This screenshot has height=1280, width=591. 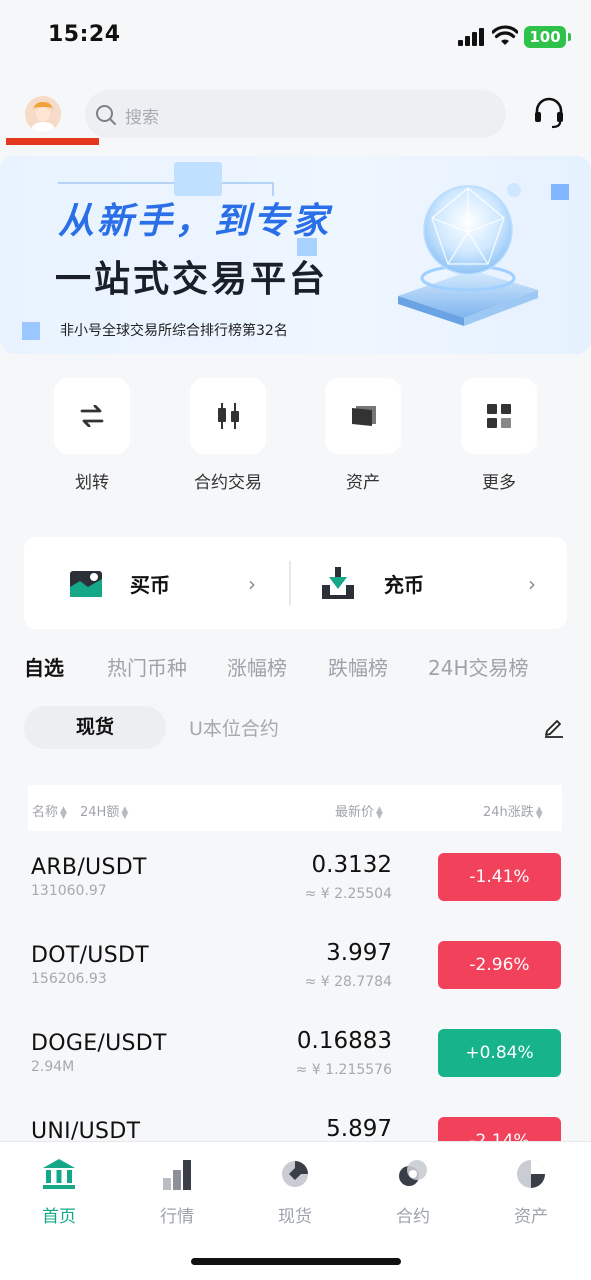 What do you see at coordinates (499, 965) in the screenshot?
I see `change-badge: -2.96%` at bounding box center [499, 965].